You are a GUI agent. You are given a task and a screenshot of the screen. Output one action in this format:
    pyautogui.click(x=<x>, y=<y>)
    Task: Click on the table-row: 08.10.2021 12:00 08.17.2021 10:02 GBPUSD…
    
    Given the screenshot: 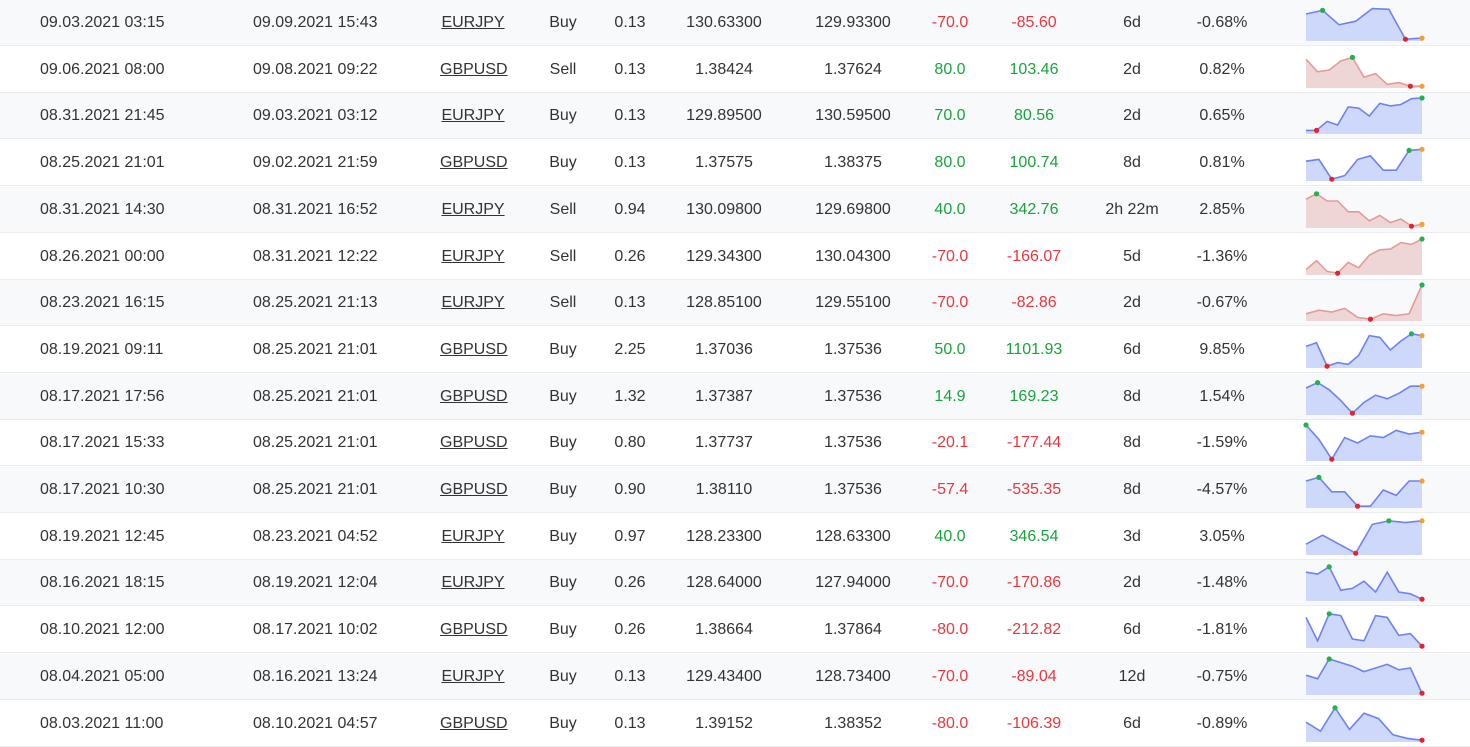 What is the action you would take?
    pyautogui.click(x=735, y=630)
    